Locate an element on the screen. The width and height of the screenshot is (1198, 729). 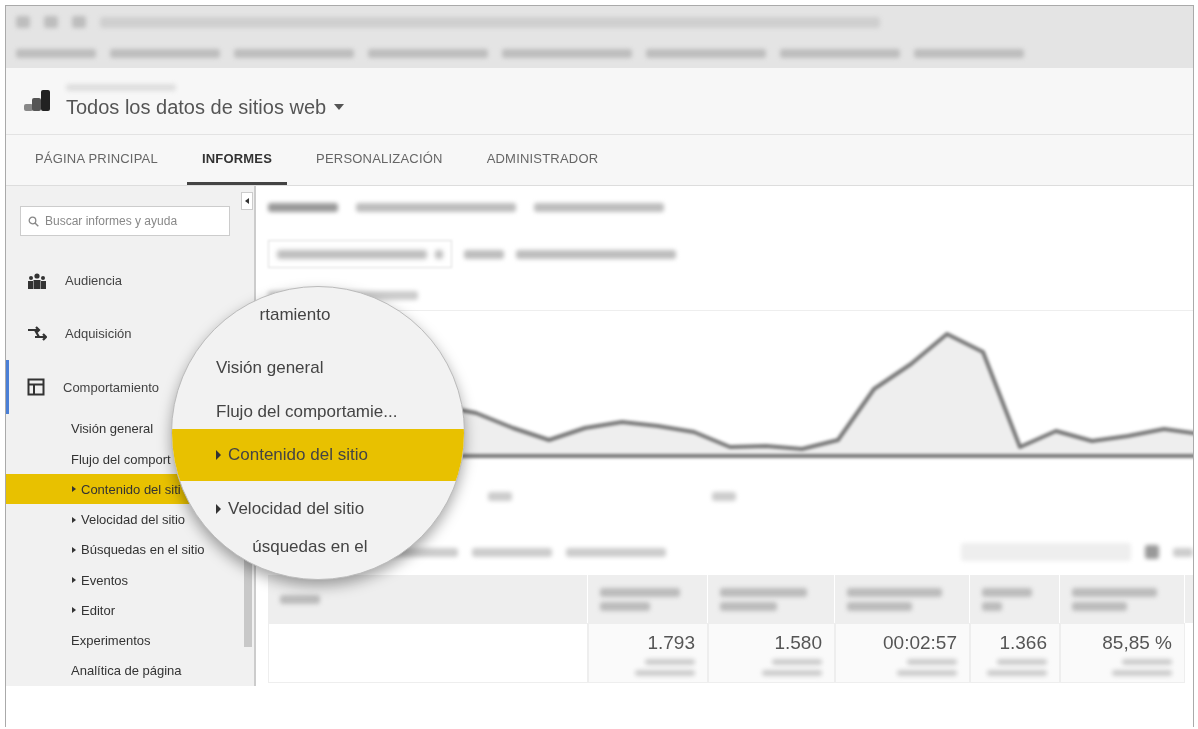
dropdown-caret-icon is located at coordinates (339, 107).